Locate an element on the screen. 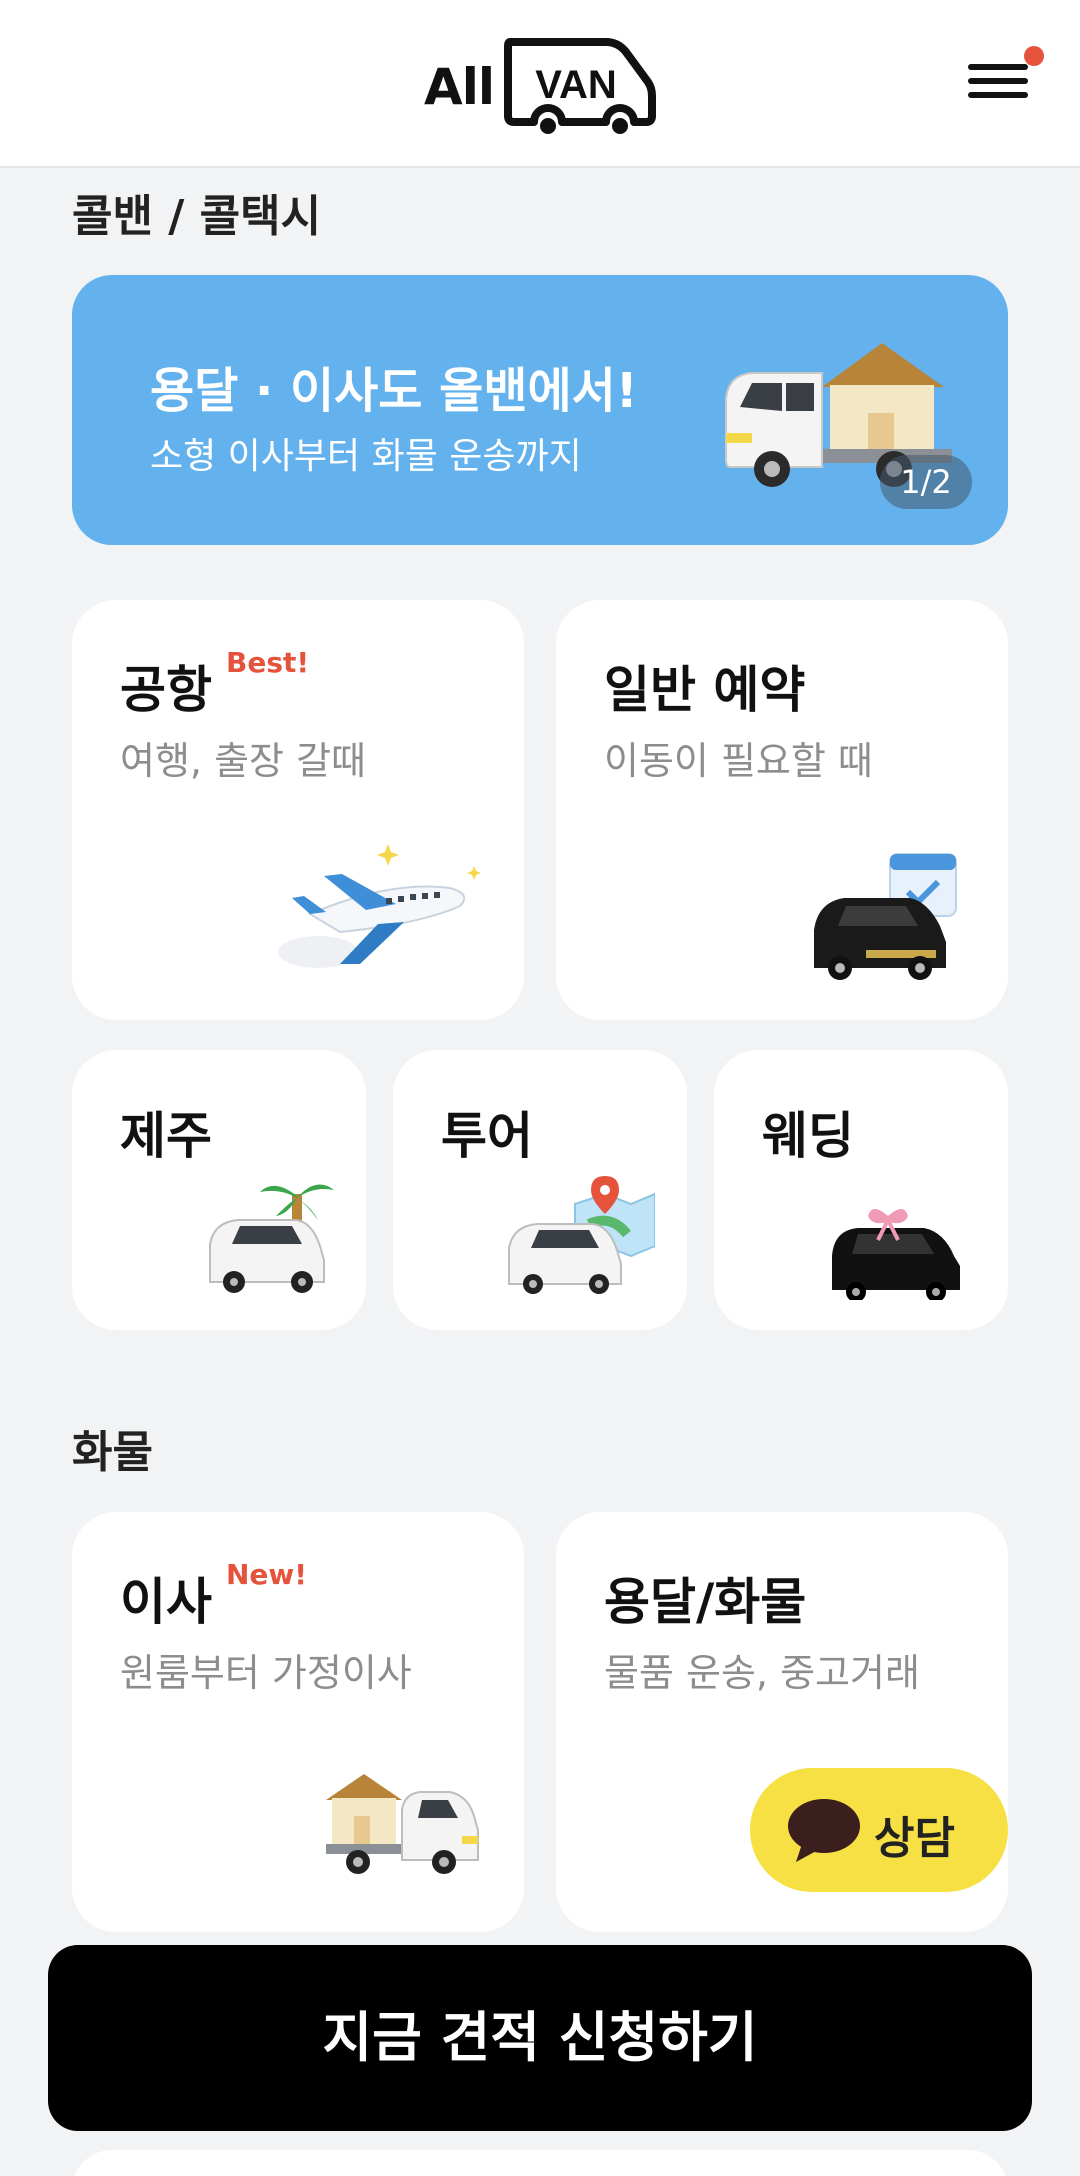  airplane-icon is located at coordinates (379, 906).